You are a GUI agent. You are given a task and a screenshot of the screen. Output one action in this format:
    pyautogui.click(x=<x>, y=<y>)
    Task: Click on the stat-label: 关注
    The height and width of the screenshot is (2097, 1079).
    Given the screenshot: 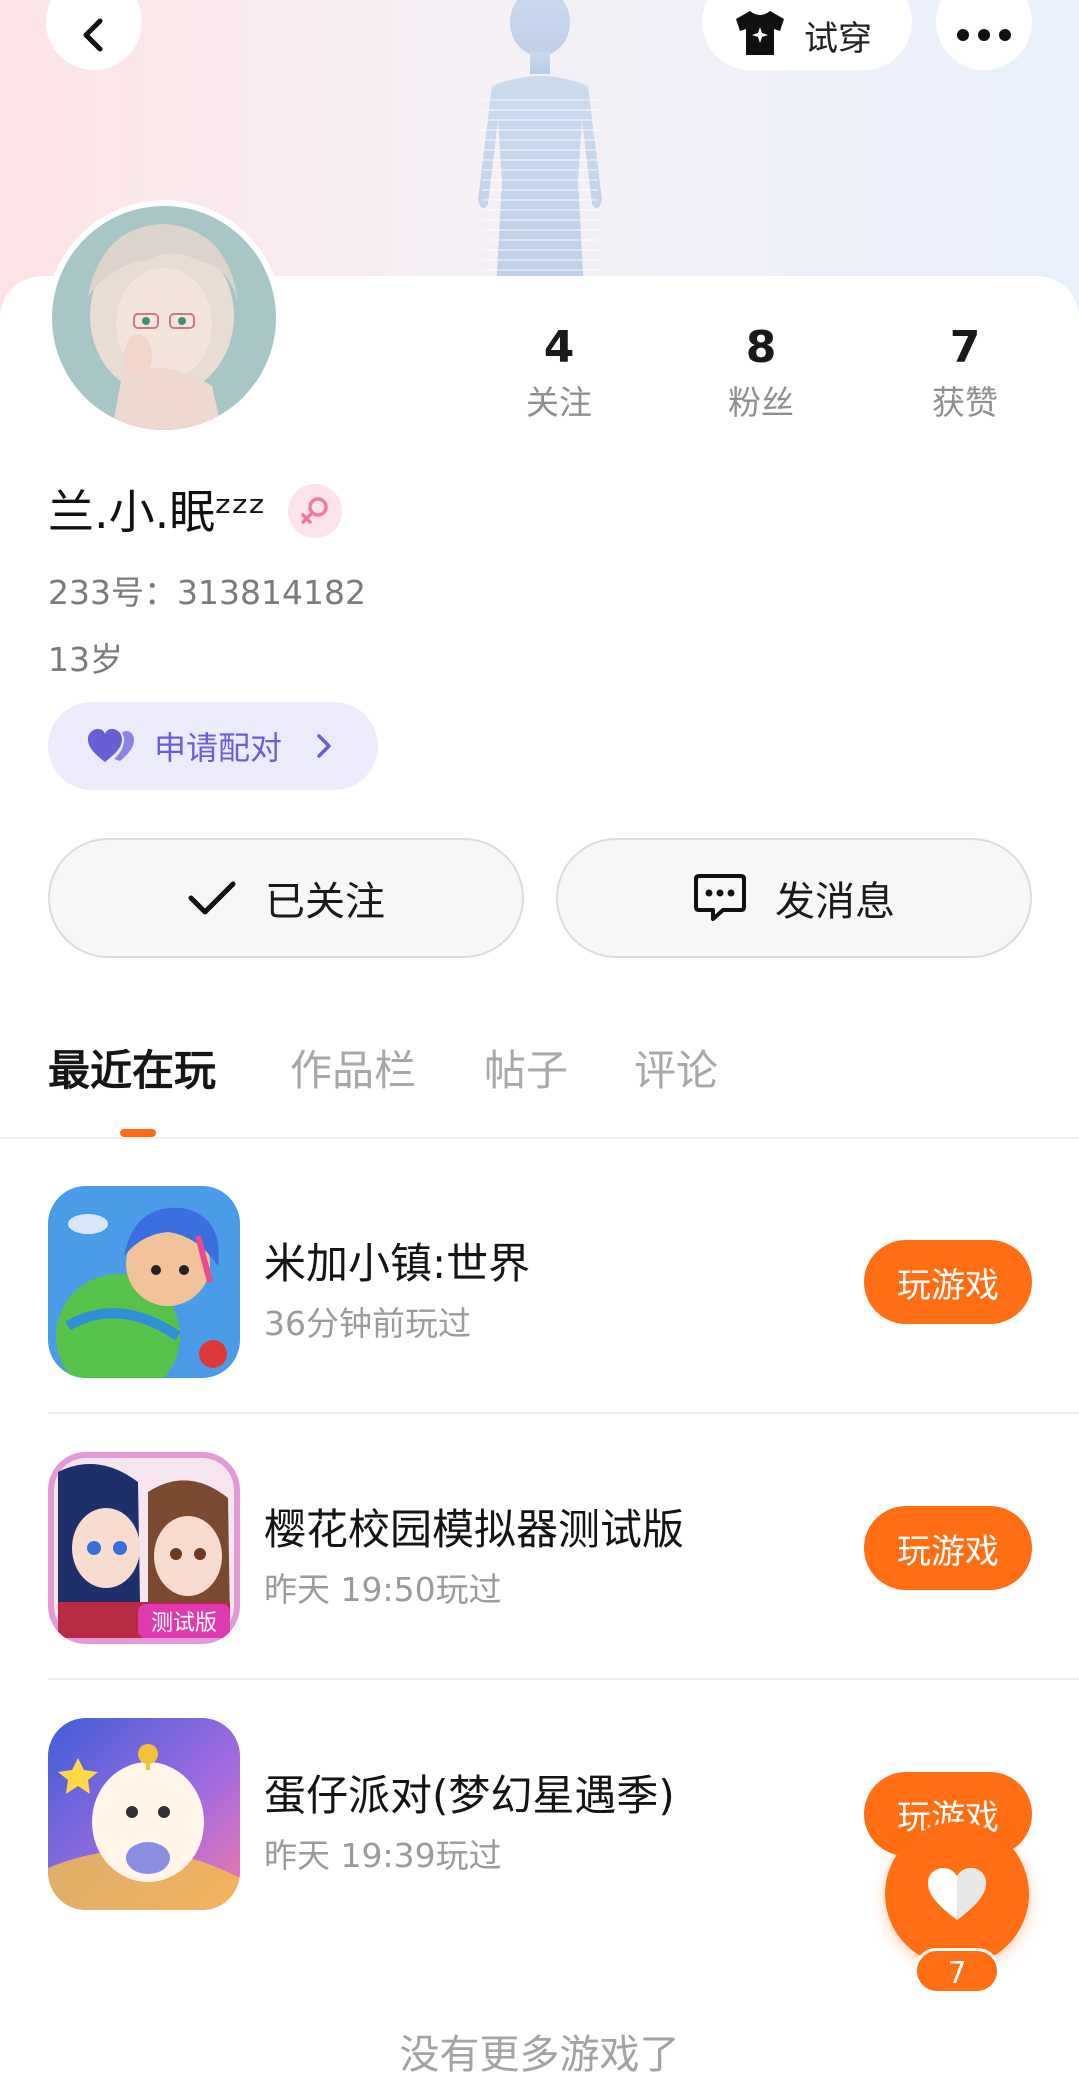 What is the action you would take?
    pyautogui.click(x=559, y=402)
    